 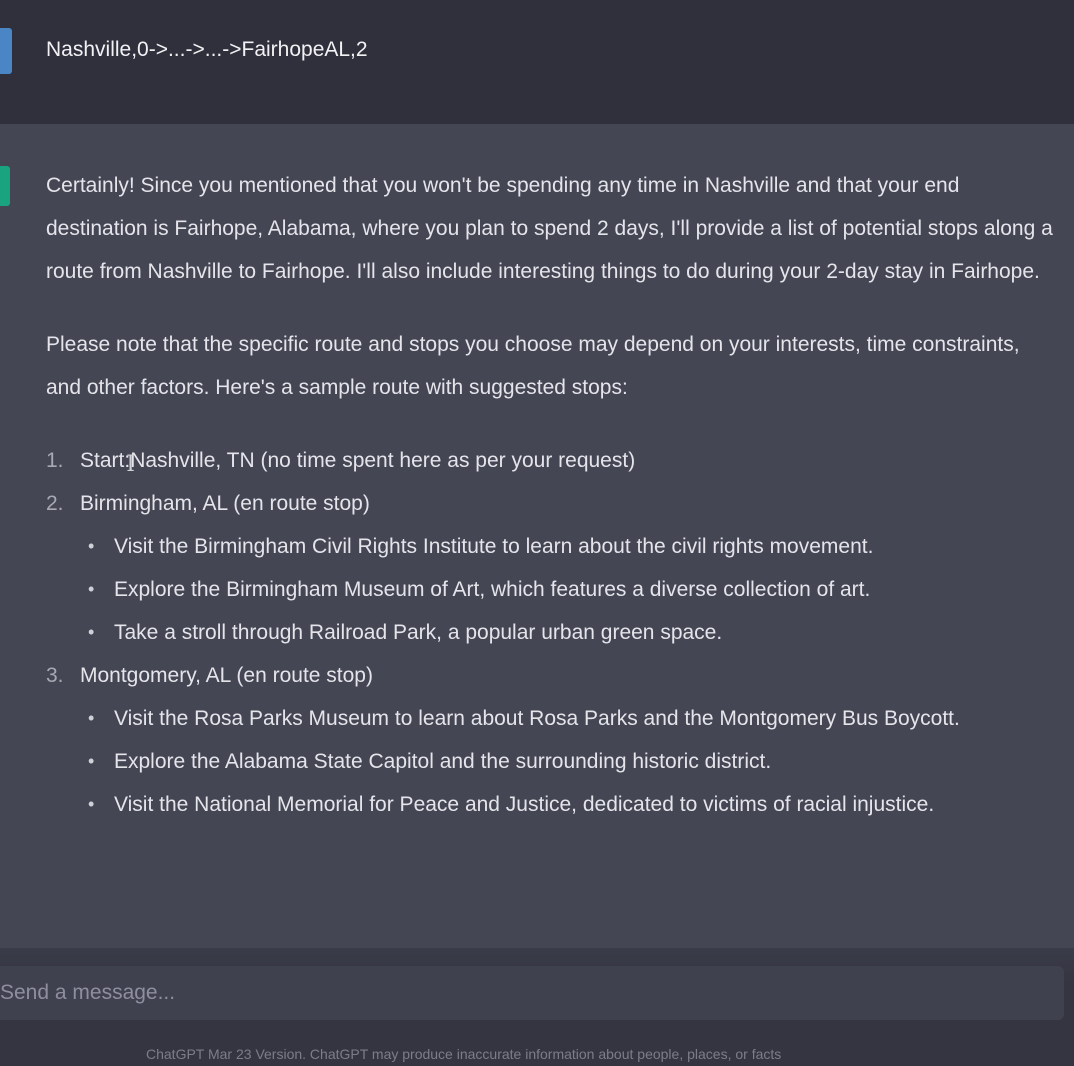 I want to click on route-stop-label: Birmingham, AL (en route stop), so click(x=225, y=503).